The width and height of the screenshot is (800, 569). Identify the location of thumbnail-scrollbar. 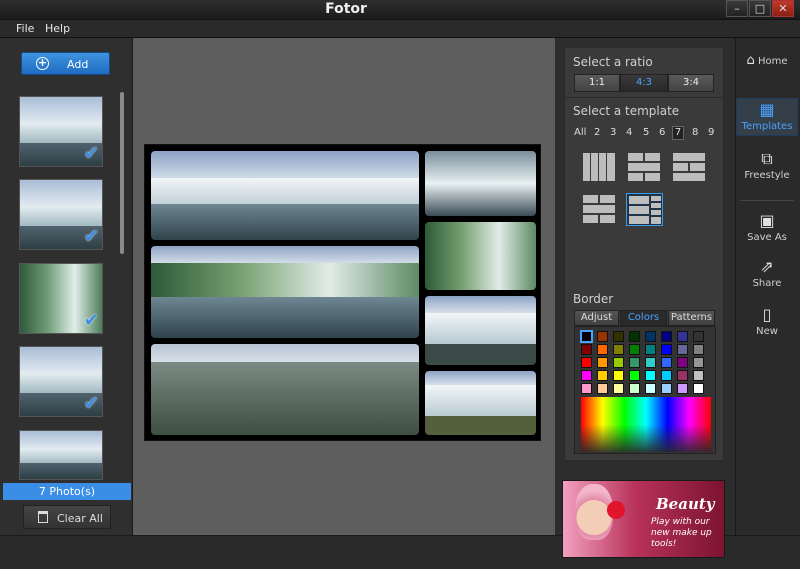
(122, 173).